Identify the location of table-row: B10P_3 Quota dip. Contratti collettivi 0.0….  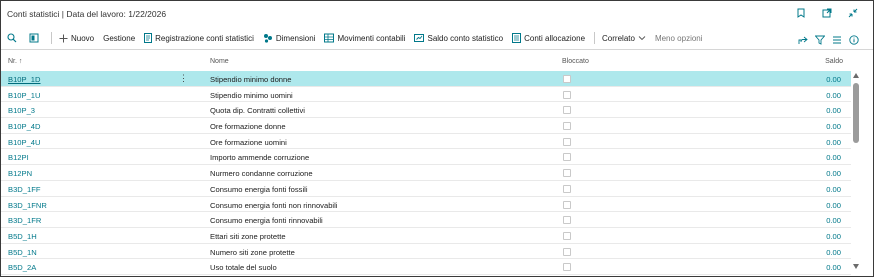
(426, 110).